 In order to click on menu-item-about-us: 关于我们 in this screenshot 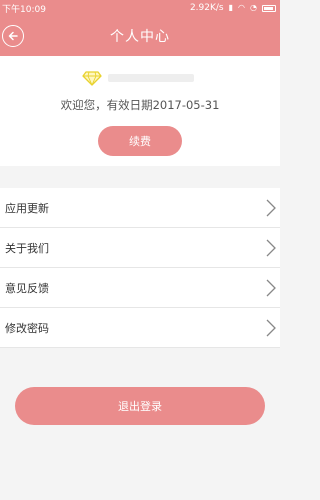, I will do `click(140, 248)`.